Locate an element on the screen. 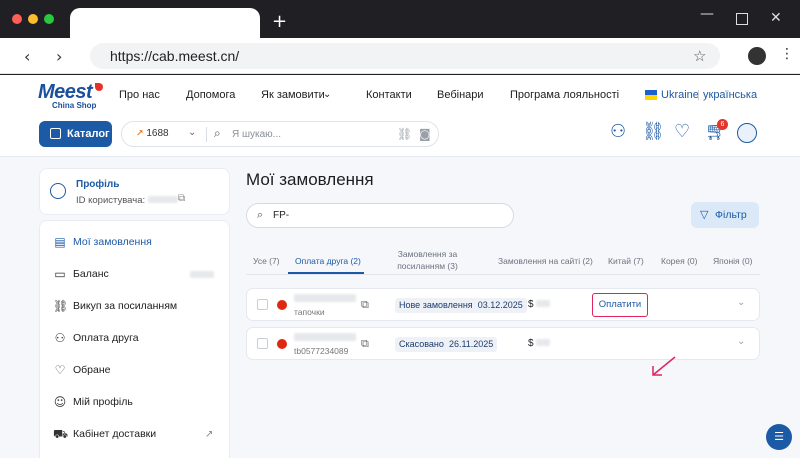 This screenshot has width=800, height=458. users-icon: ⚇ is located at coordinates (618, 131).